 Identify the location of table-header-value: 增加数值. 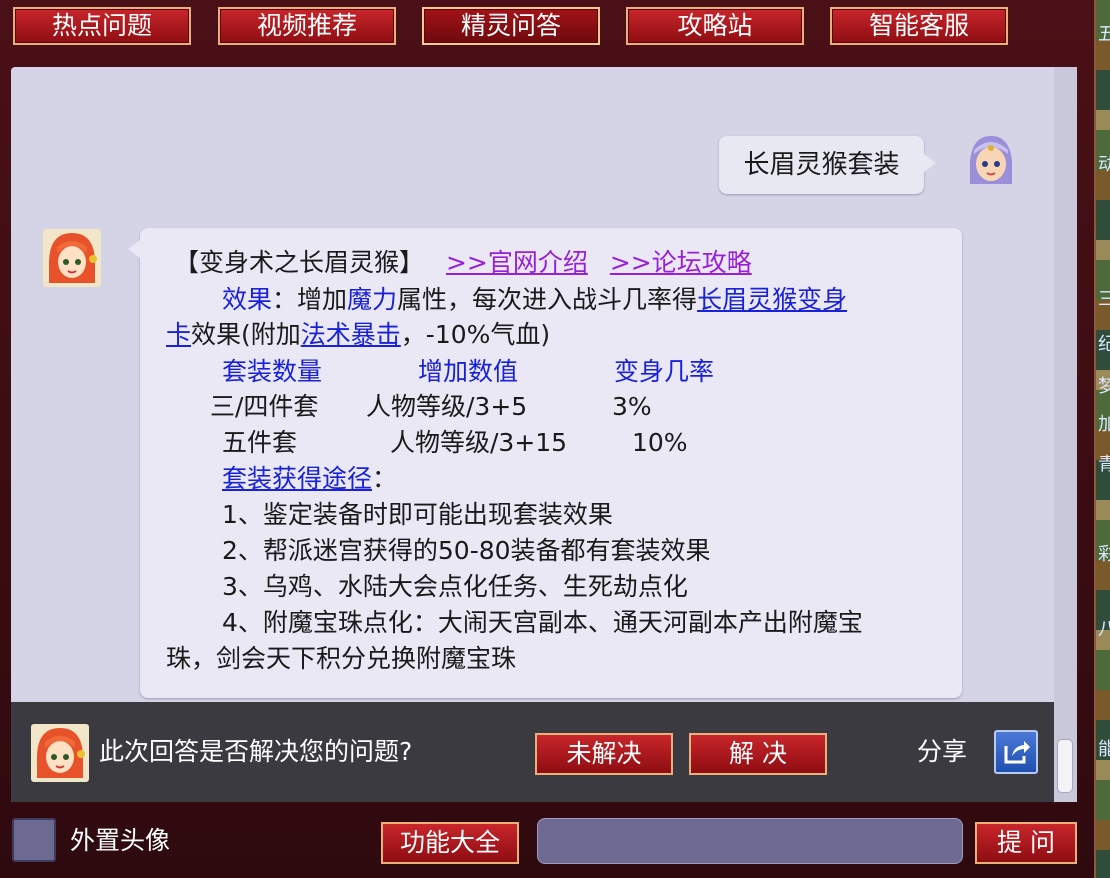
(468, 371).